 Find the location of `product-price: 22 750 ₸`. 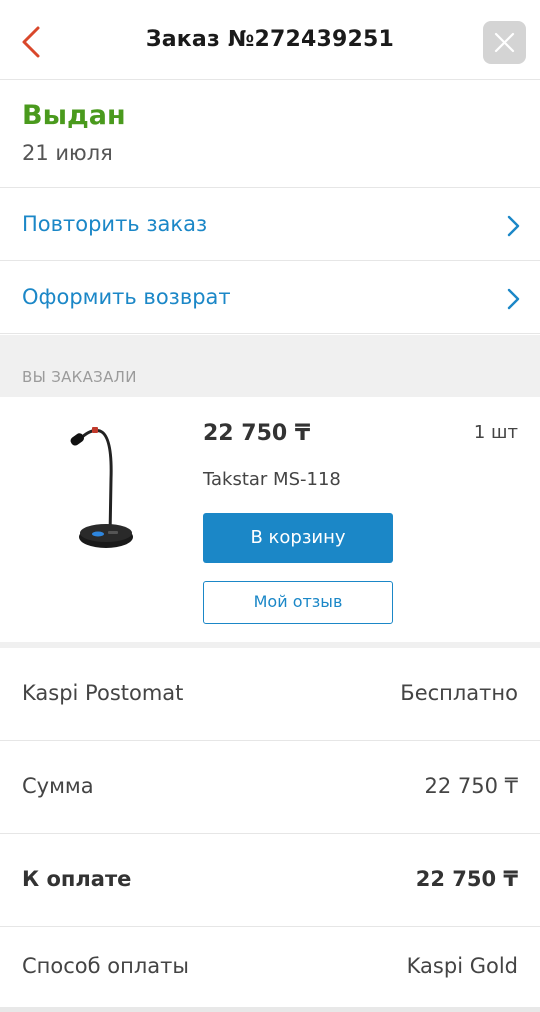

product-price: 22 750 ₸ is located at coordinates (257, 433).